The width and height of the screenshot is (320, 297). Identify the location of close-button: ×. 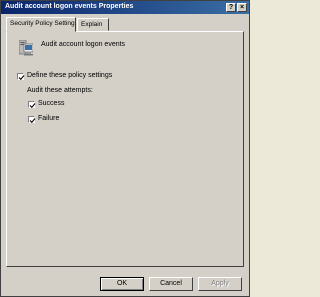
(242, 7).